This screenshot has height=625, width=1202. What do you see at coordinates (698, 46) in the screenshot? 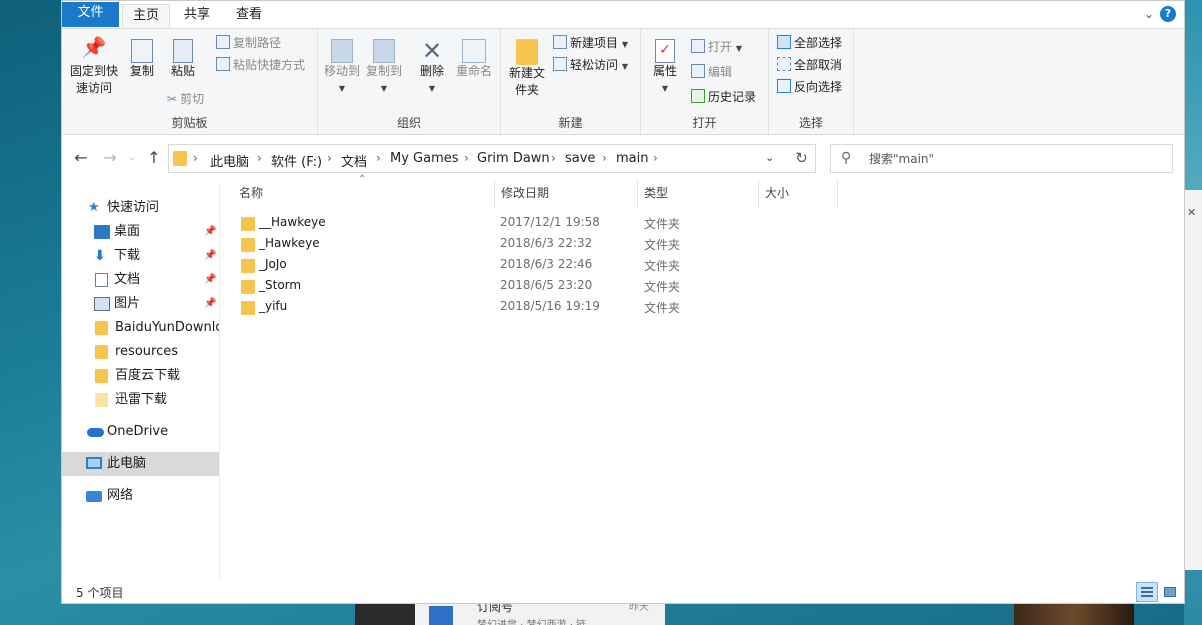
I see `open-icon` at bounding box center [698, 46].